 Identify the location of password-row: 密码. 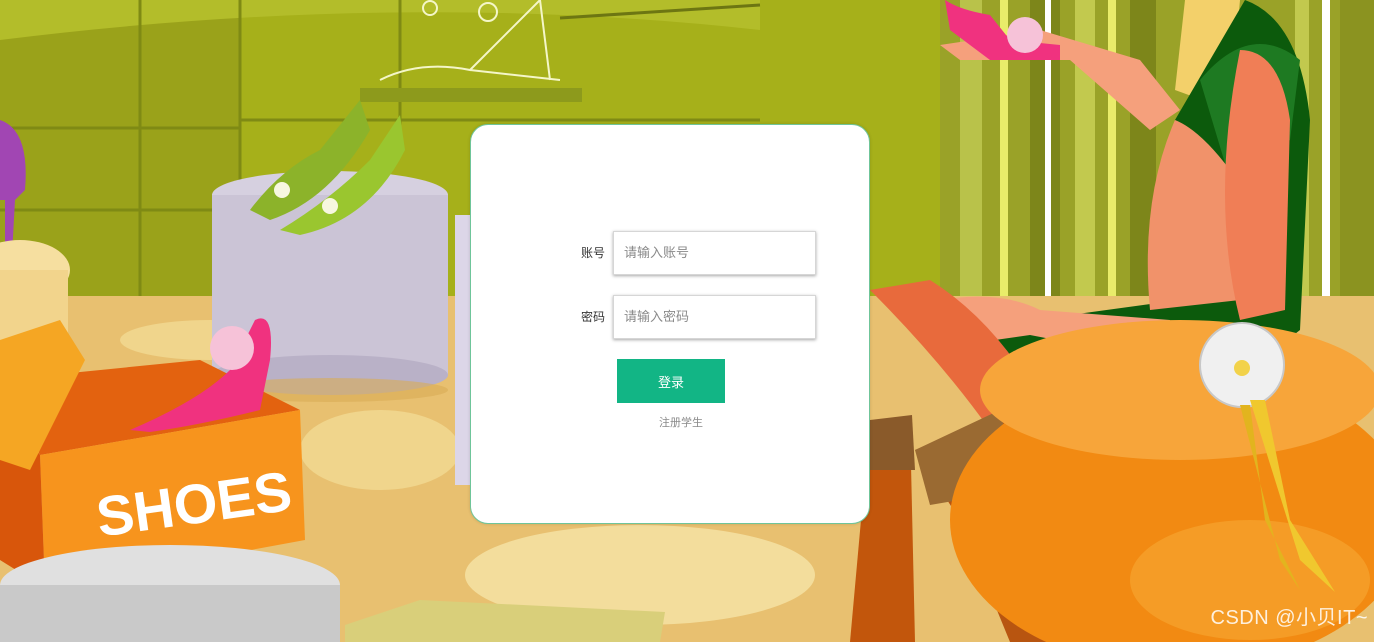
(671, 317).